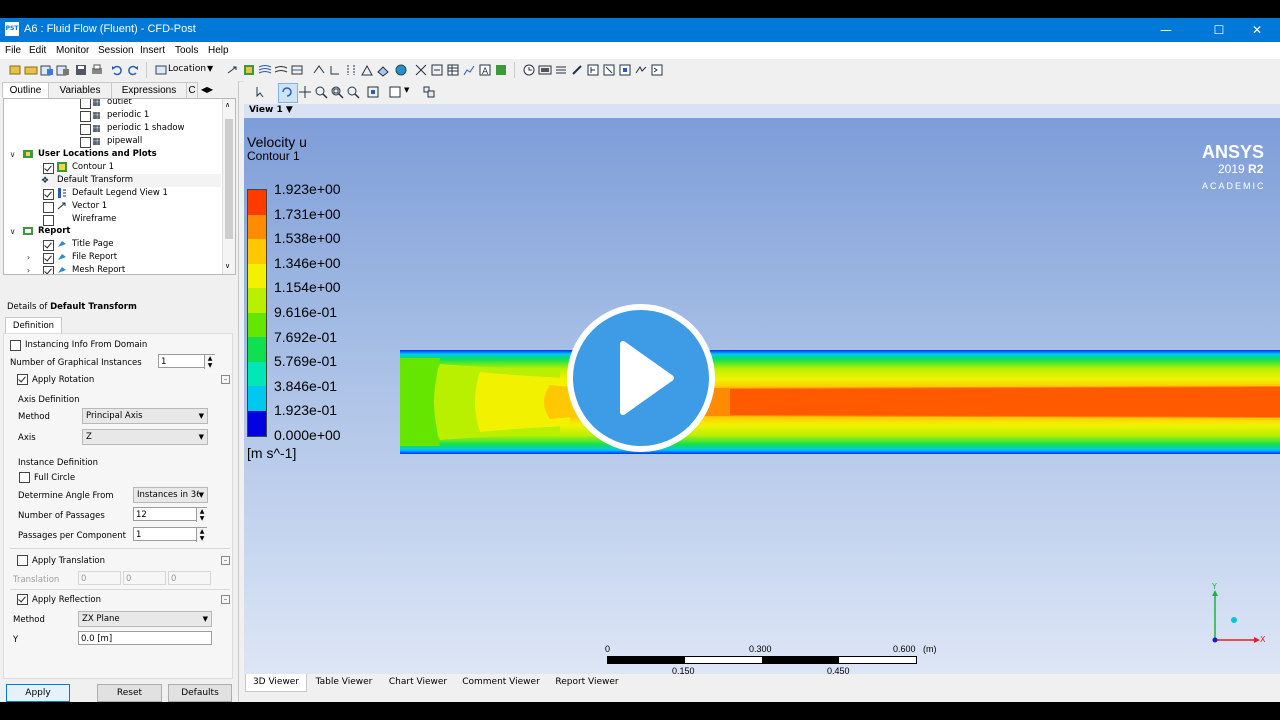 Image resolution: width=1280 pixels, height=720 pixels. I want to click on close-results-icon, so click(63, 70).